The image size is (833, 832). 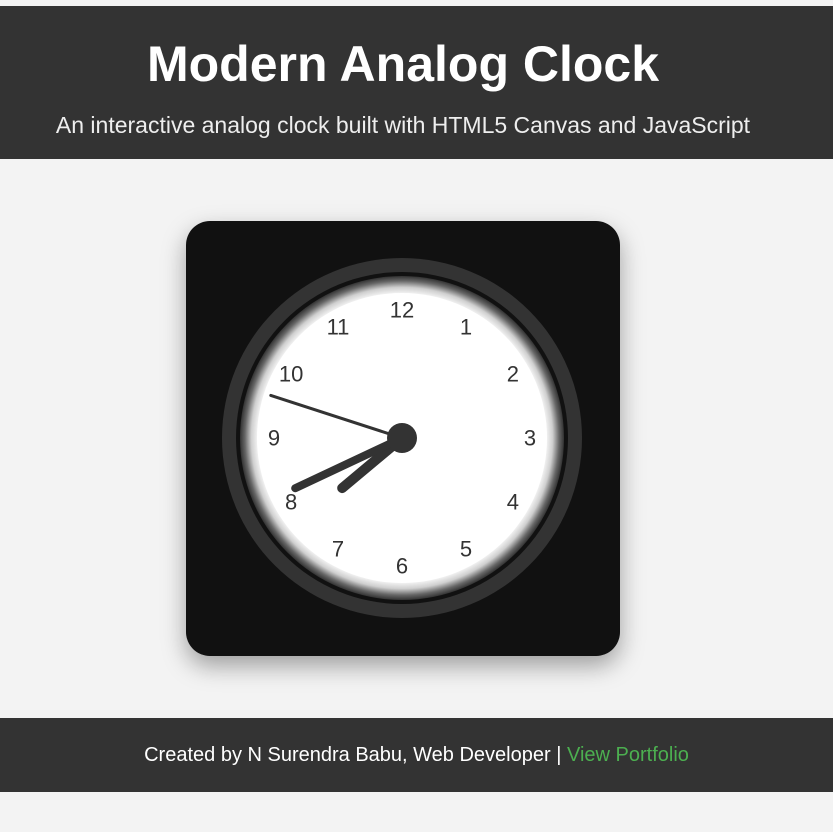 What do you see at coordinates (338, 548) in the screenshot?
I see `clock-number-7: 7` at bounding box center [338, 548].